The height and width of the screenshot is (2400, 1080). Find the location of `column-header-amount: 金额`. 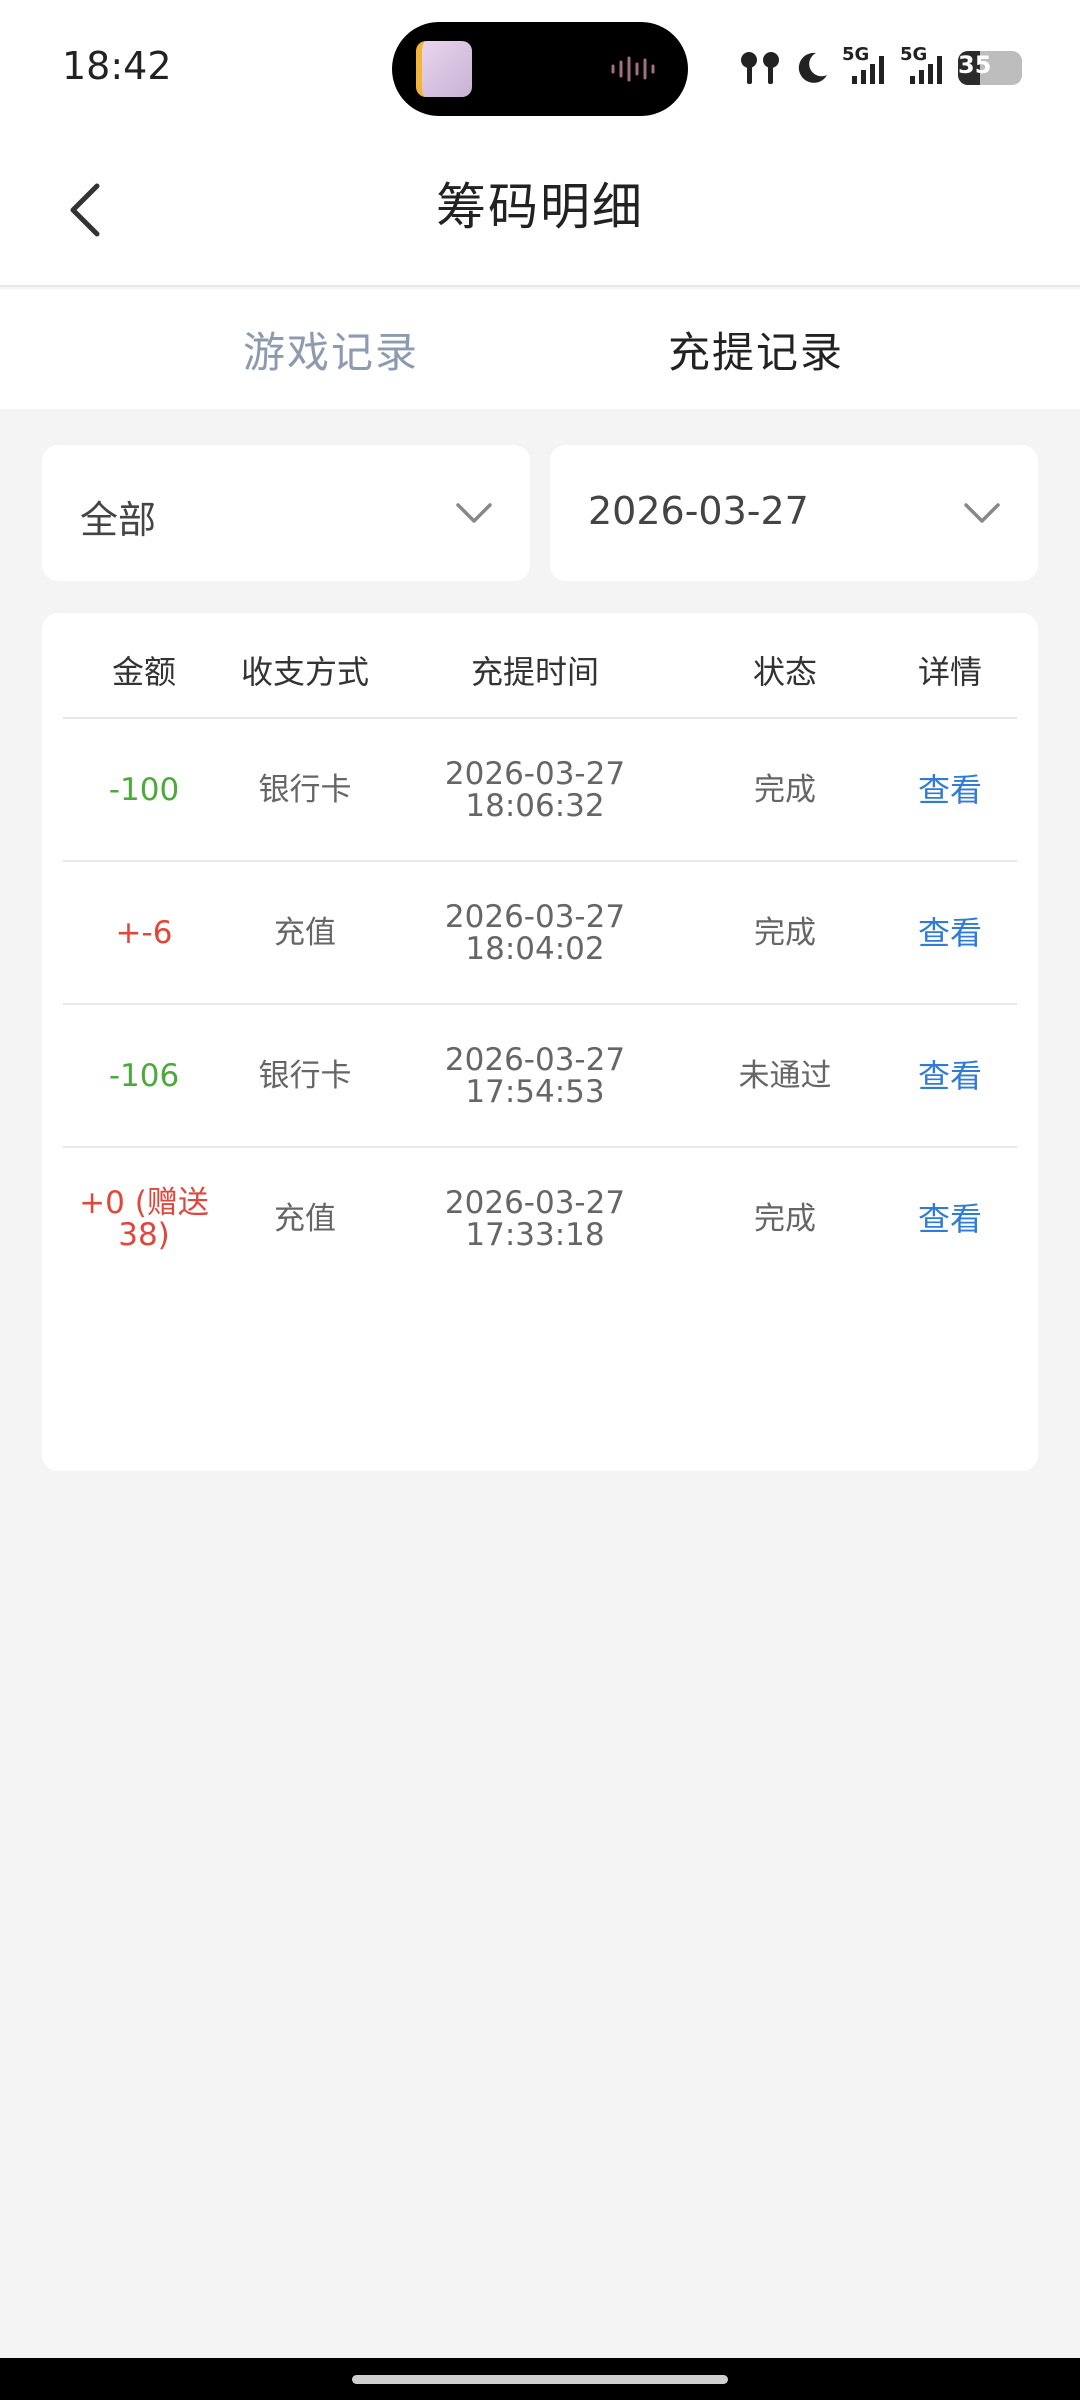

column-header-amount: 金额 is located at coordinates (143, 672).